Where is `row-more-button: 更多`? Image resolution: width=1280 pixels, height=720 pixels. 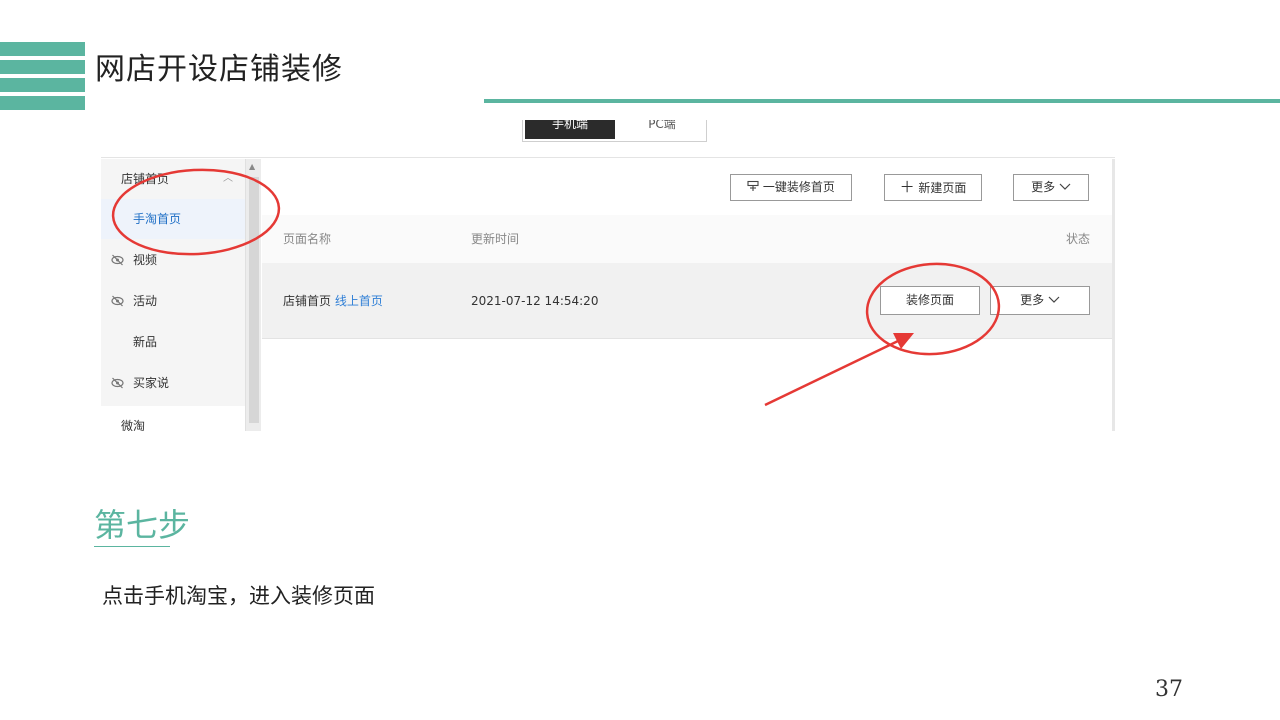
row-more-button: 更多 is located at coordinates (1040, 300).